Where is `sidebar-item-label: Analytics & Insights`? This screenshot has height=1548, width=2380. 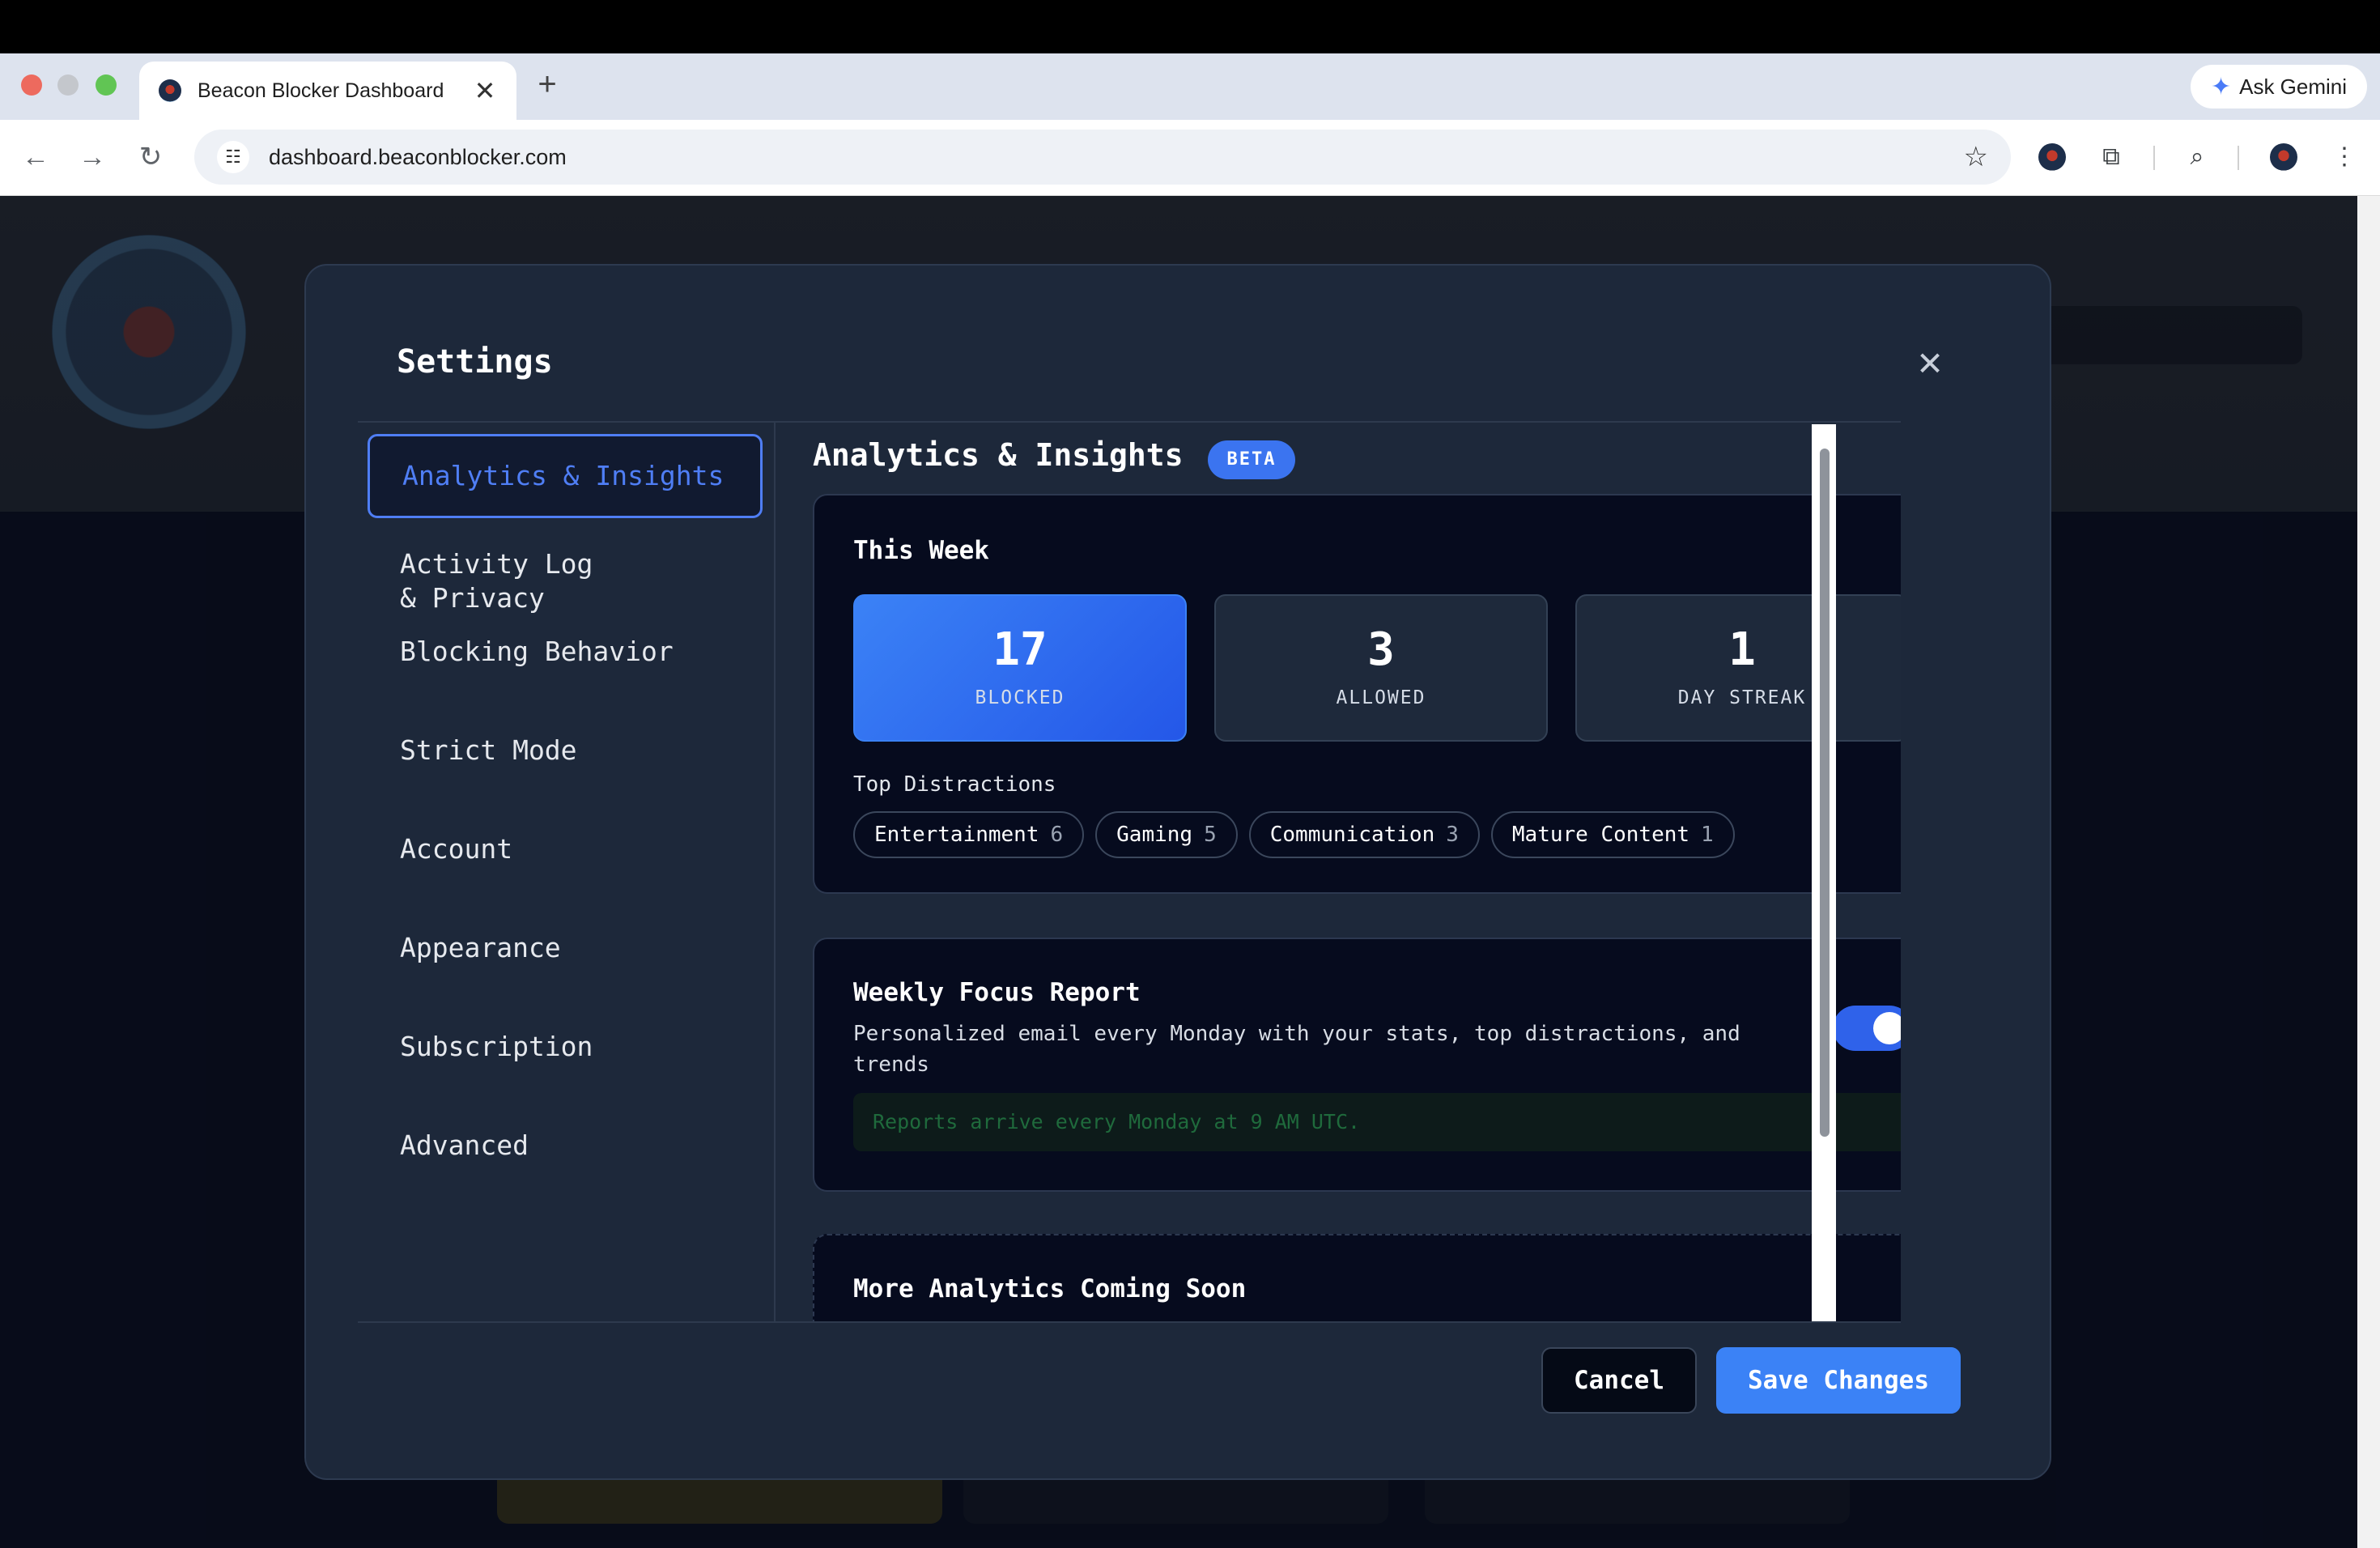 sidebar-item-label: Analytics & Insights is located at coordinates (563, 476).